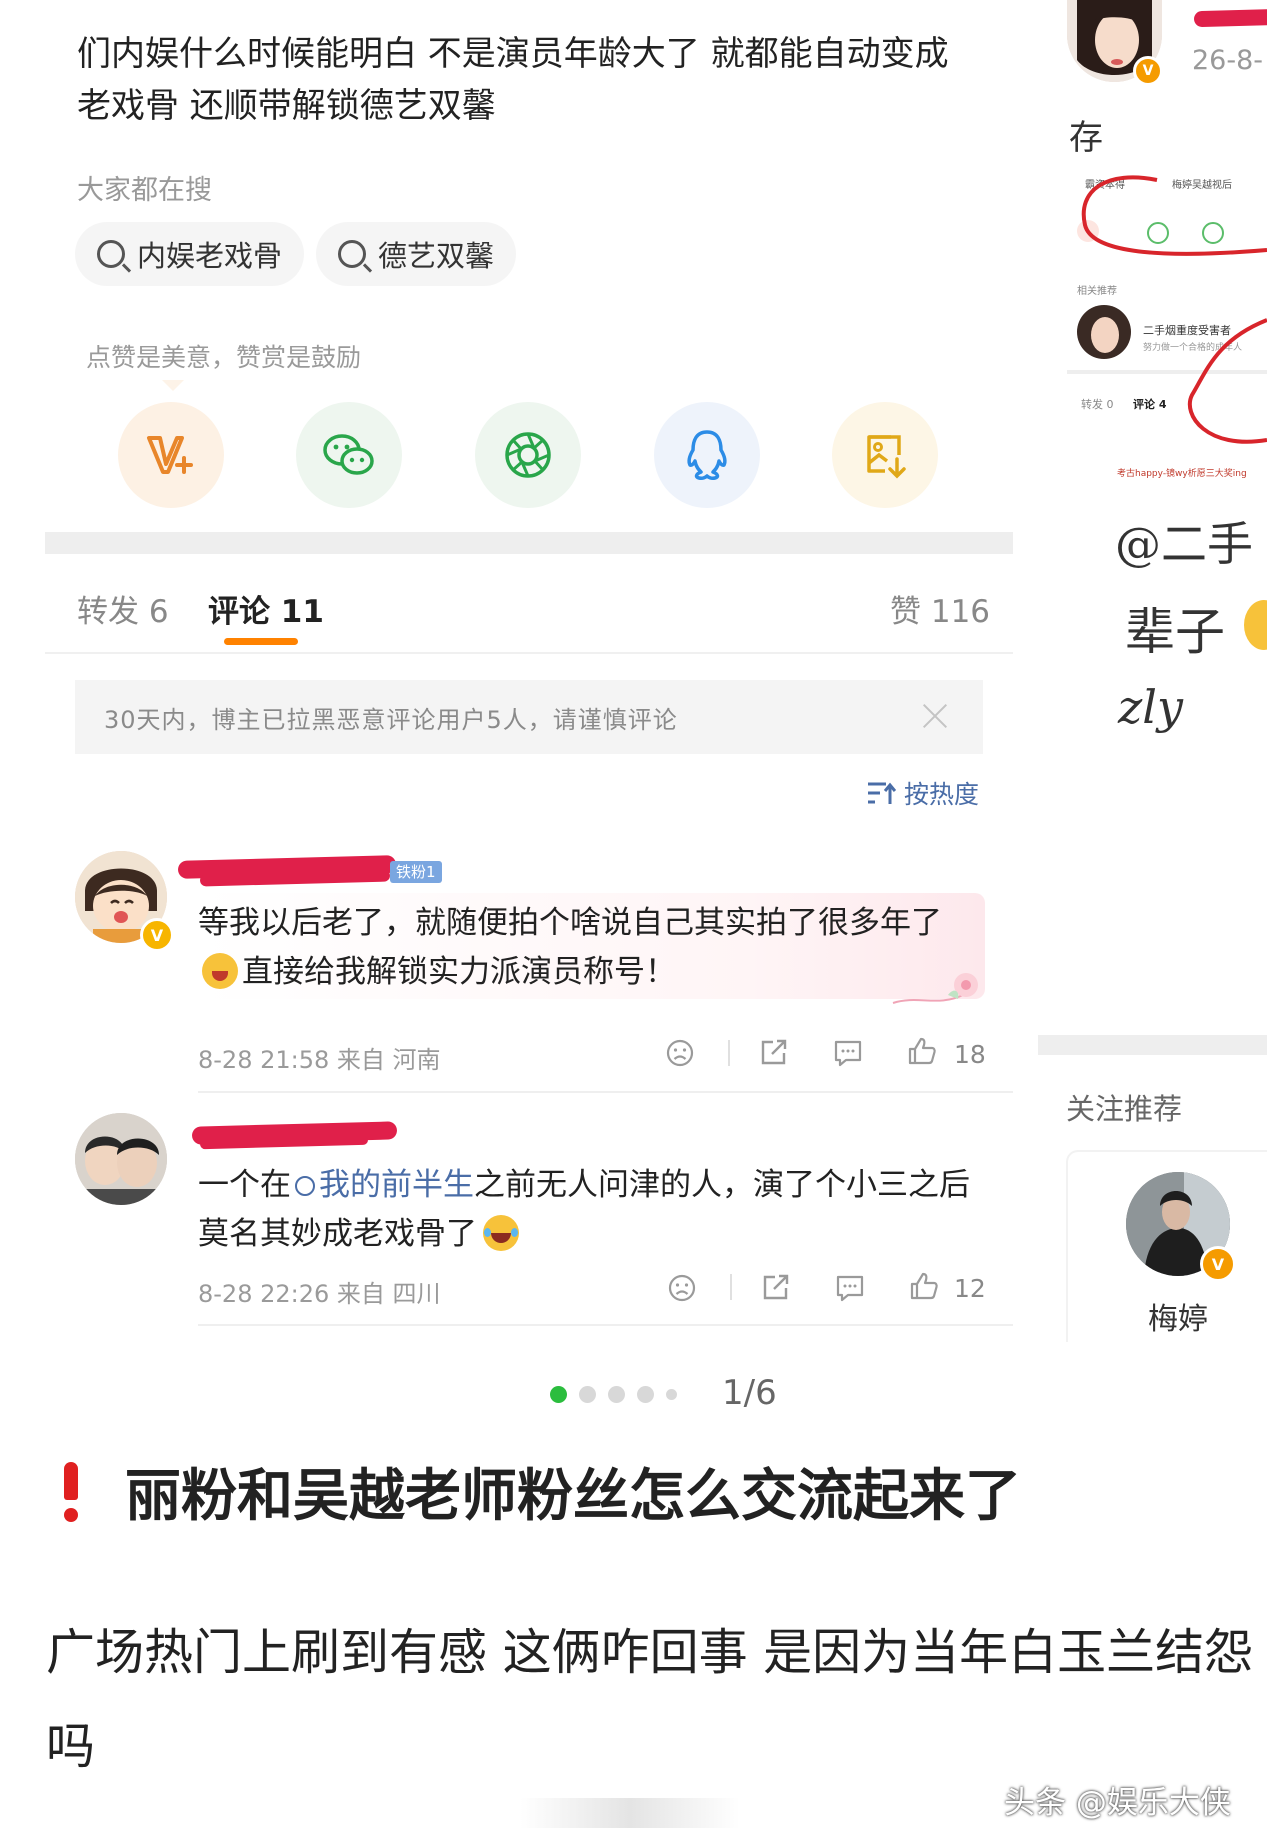  Describe the element at coordinates (1117, 1803) in the screenshot. I see `watermark: 头条 @娱乐大侠` at that location.